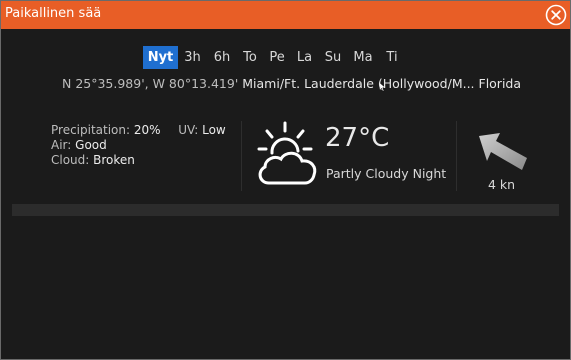  Describe the element at coordinates (91, 145) in the screenshot. I see `air-value: Good` at that location.